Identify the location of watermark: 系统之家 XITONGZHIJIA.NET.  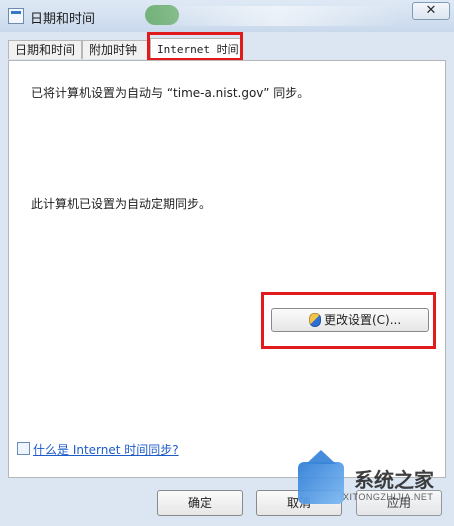
(374, 486).